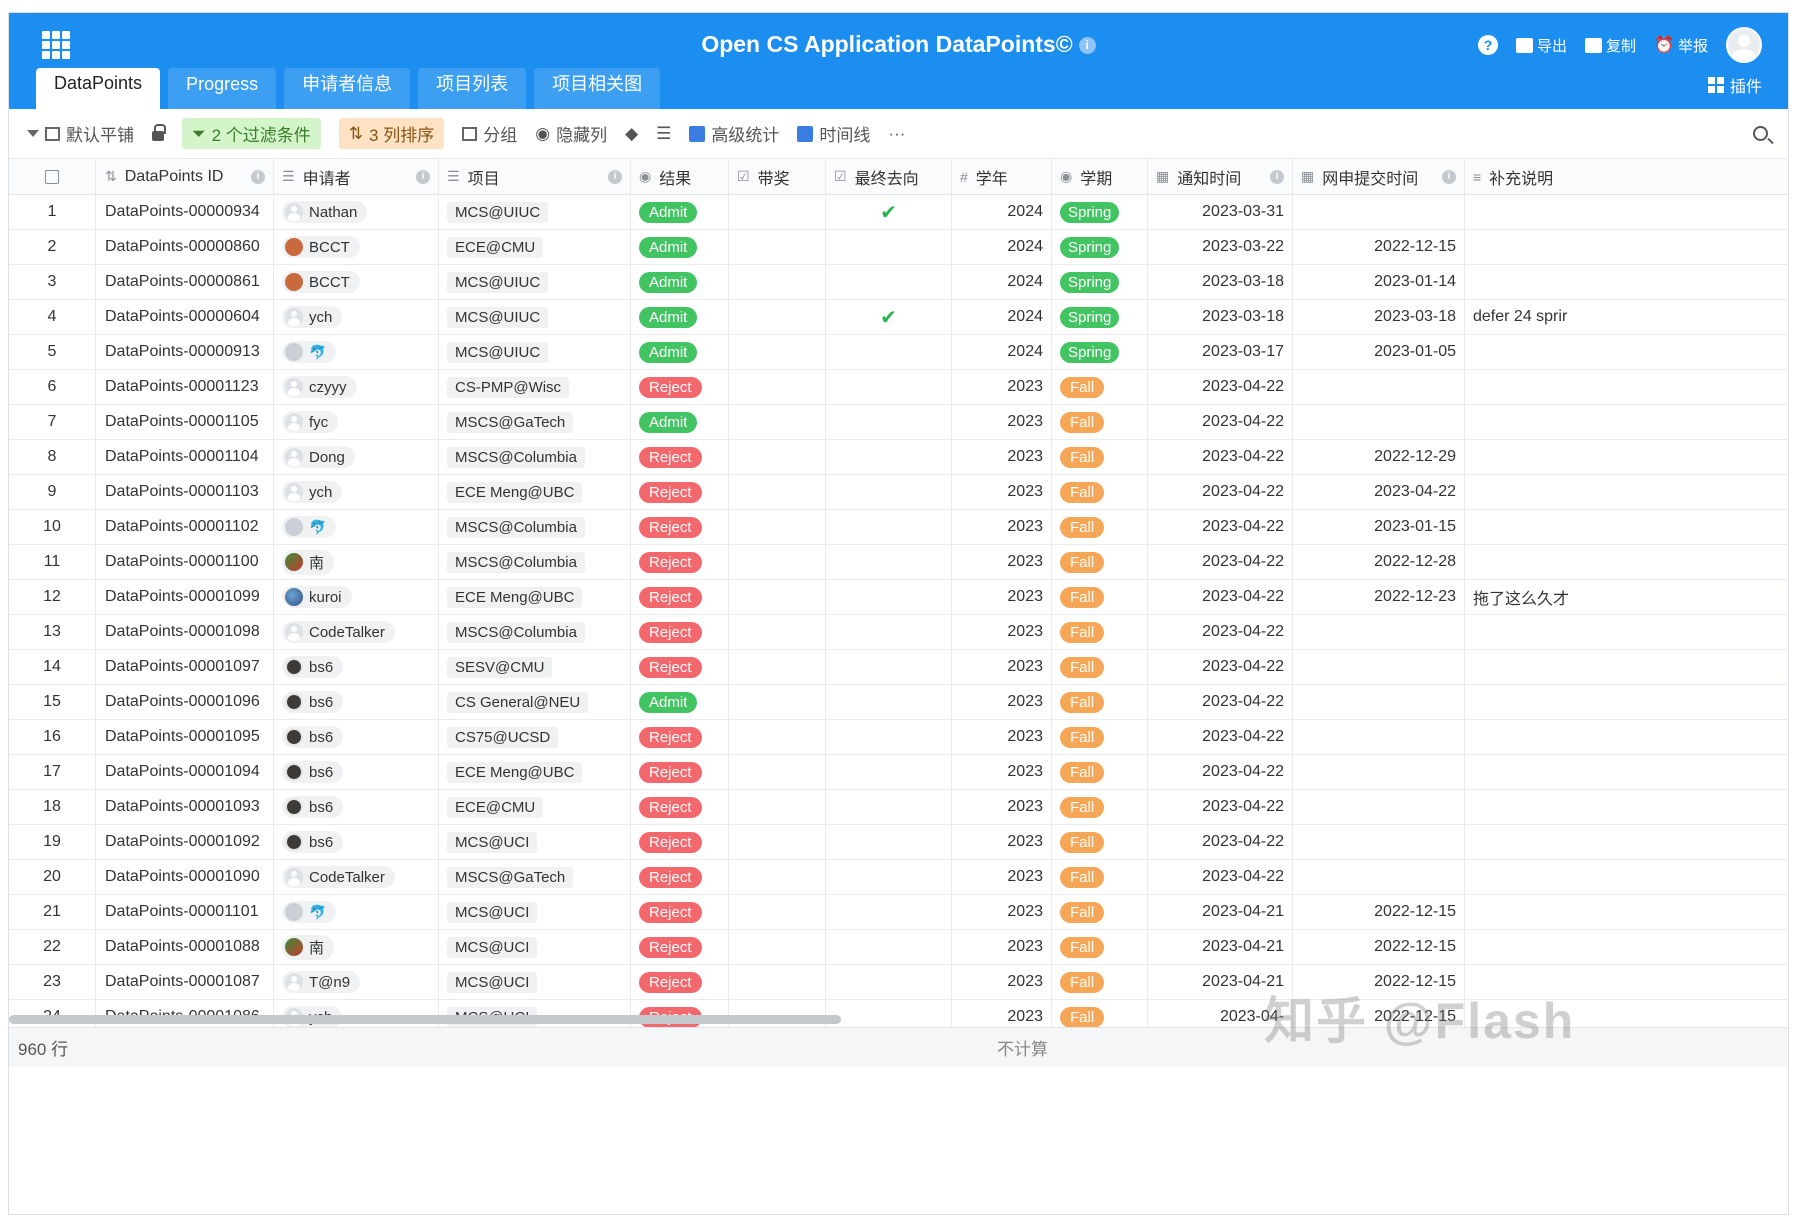 The width and height of the screenshot is (1795, 1221). What do you see at coordinates (425, 1019) in the screenshot?
I see `horizontal-scrollbar` at bounding box center [425, 1019].